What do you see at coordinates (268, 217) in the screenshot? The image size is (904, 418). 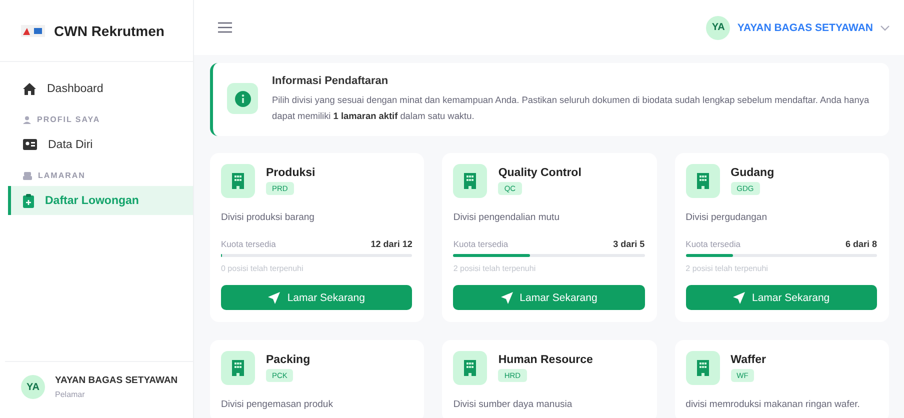 I see `division-description: Divisi produksi barang` at bounding box center [268, 217].